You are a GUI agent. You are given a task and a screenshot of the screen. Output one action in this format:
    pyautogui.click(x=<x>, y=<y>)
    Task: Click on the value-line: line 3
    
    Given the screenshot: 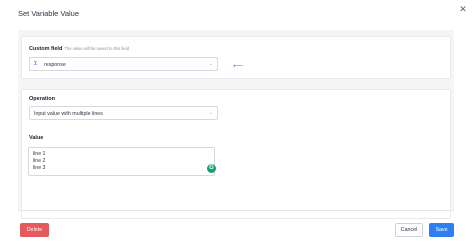 What is the action you would take?
    pyautogui.click(x=39, y=168)
    